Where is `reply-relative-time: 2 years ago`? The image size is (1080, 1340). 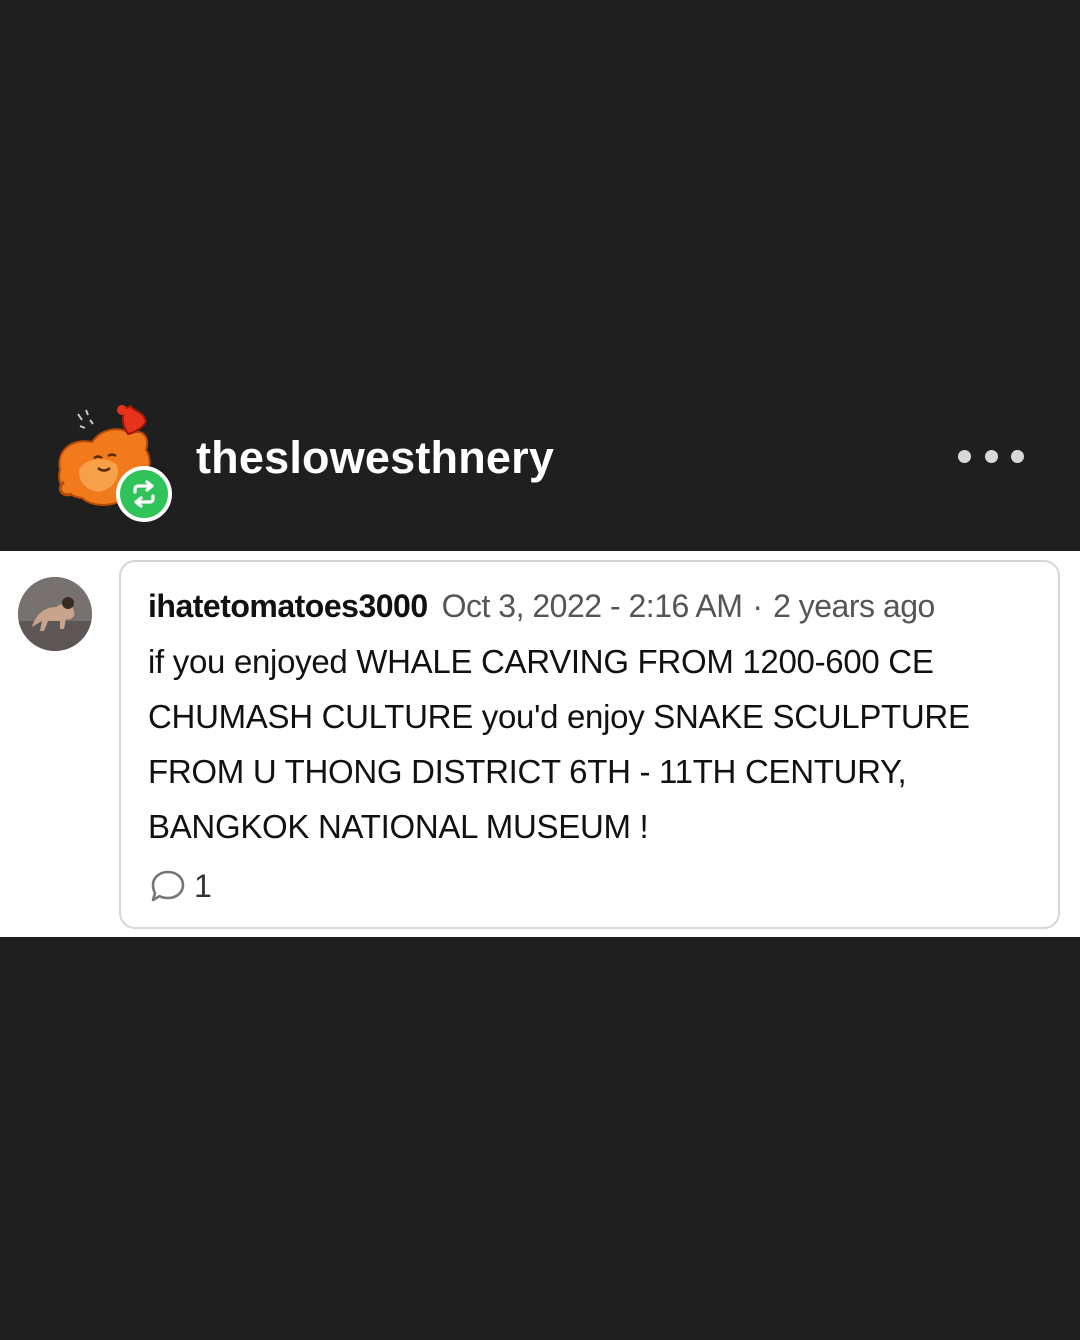
reply-relative-time: 2 years ago is located at coordinates (854, 606).